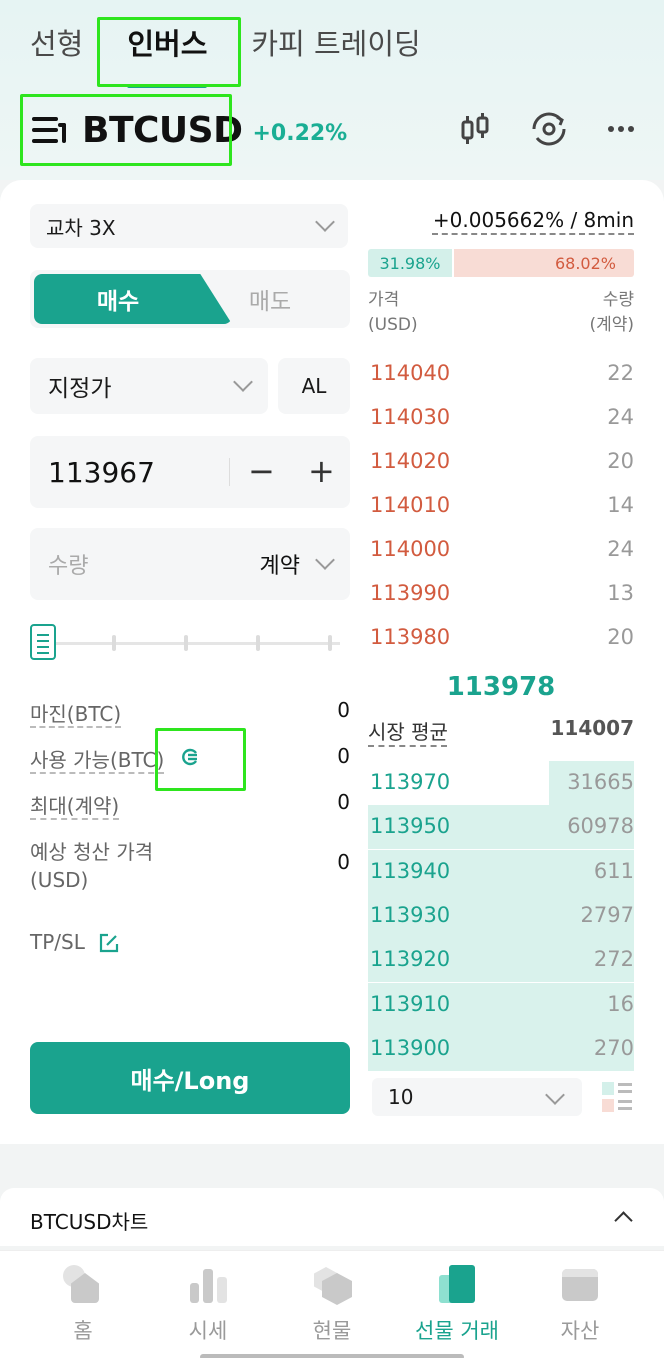  I want to click on bid-qty: 60978, so click(600, 826).